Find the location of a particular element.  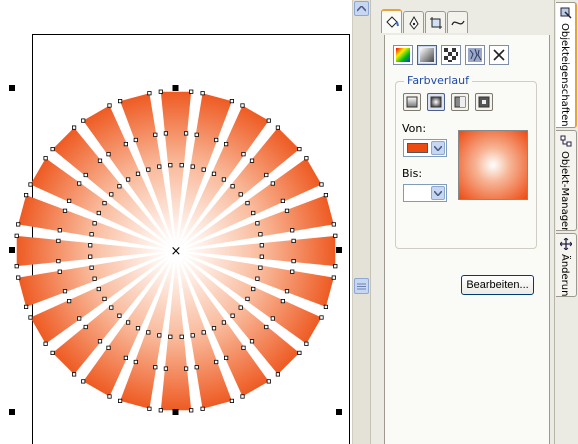

linear-gradient-button is located at coordinates (412, 102).